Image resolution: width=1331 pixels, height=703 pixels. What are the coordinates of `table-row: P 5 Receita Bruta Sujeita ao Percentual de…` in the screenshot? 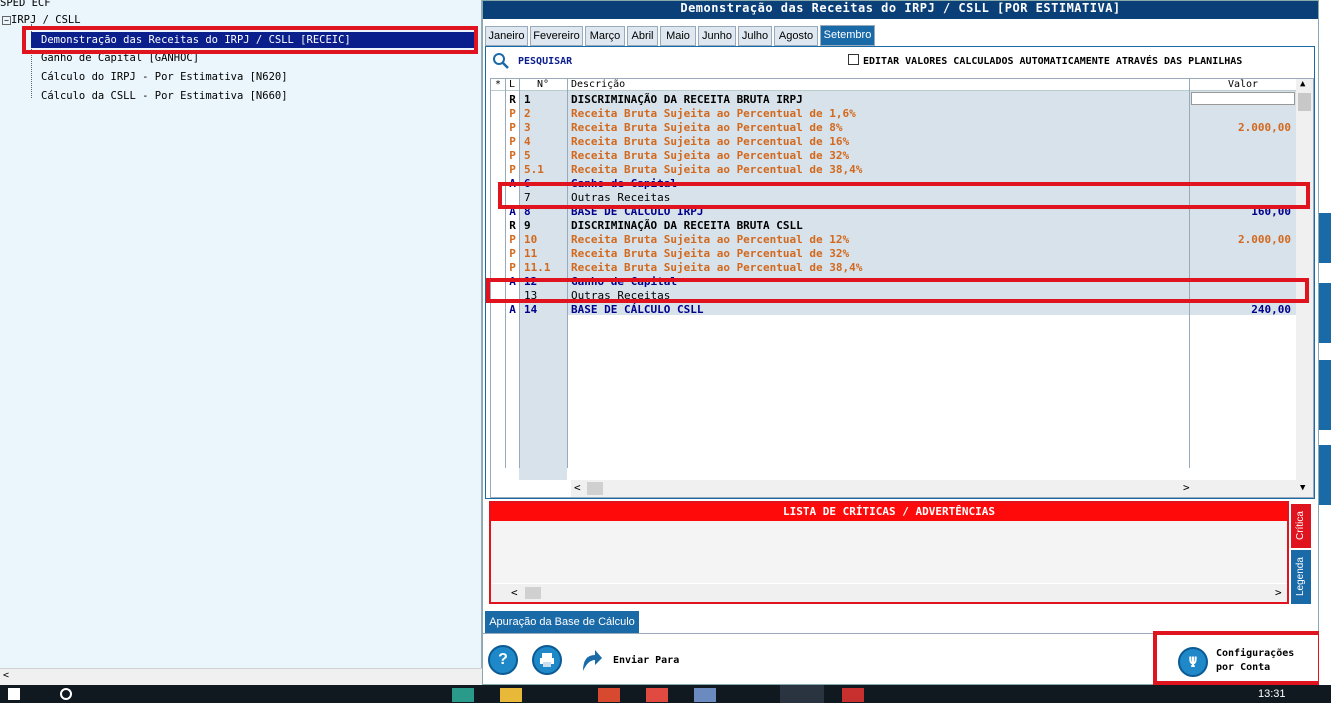 It's located at (894, 156).